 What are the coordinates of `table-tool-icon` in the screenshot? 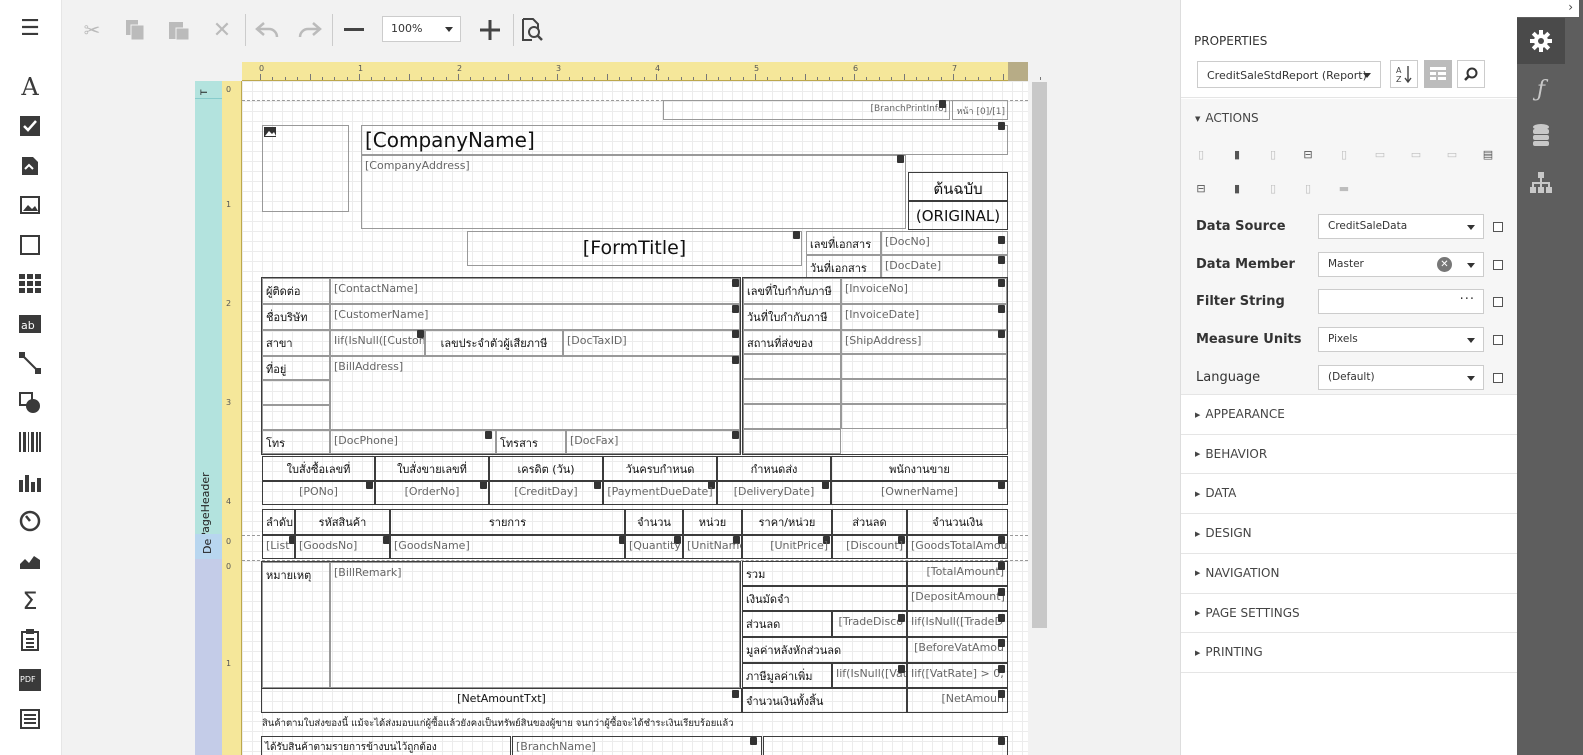 It's located at (30, 284).